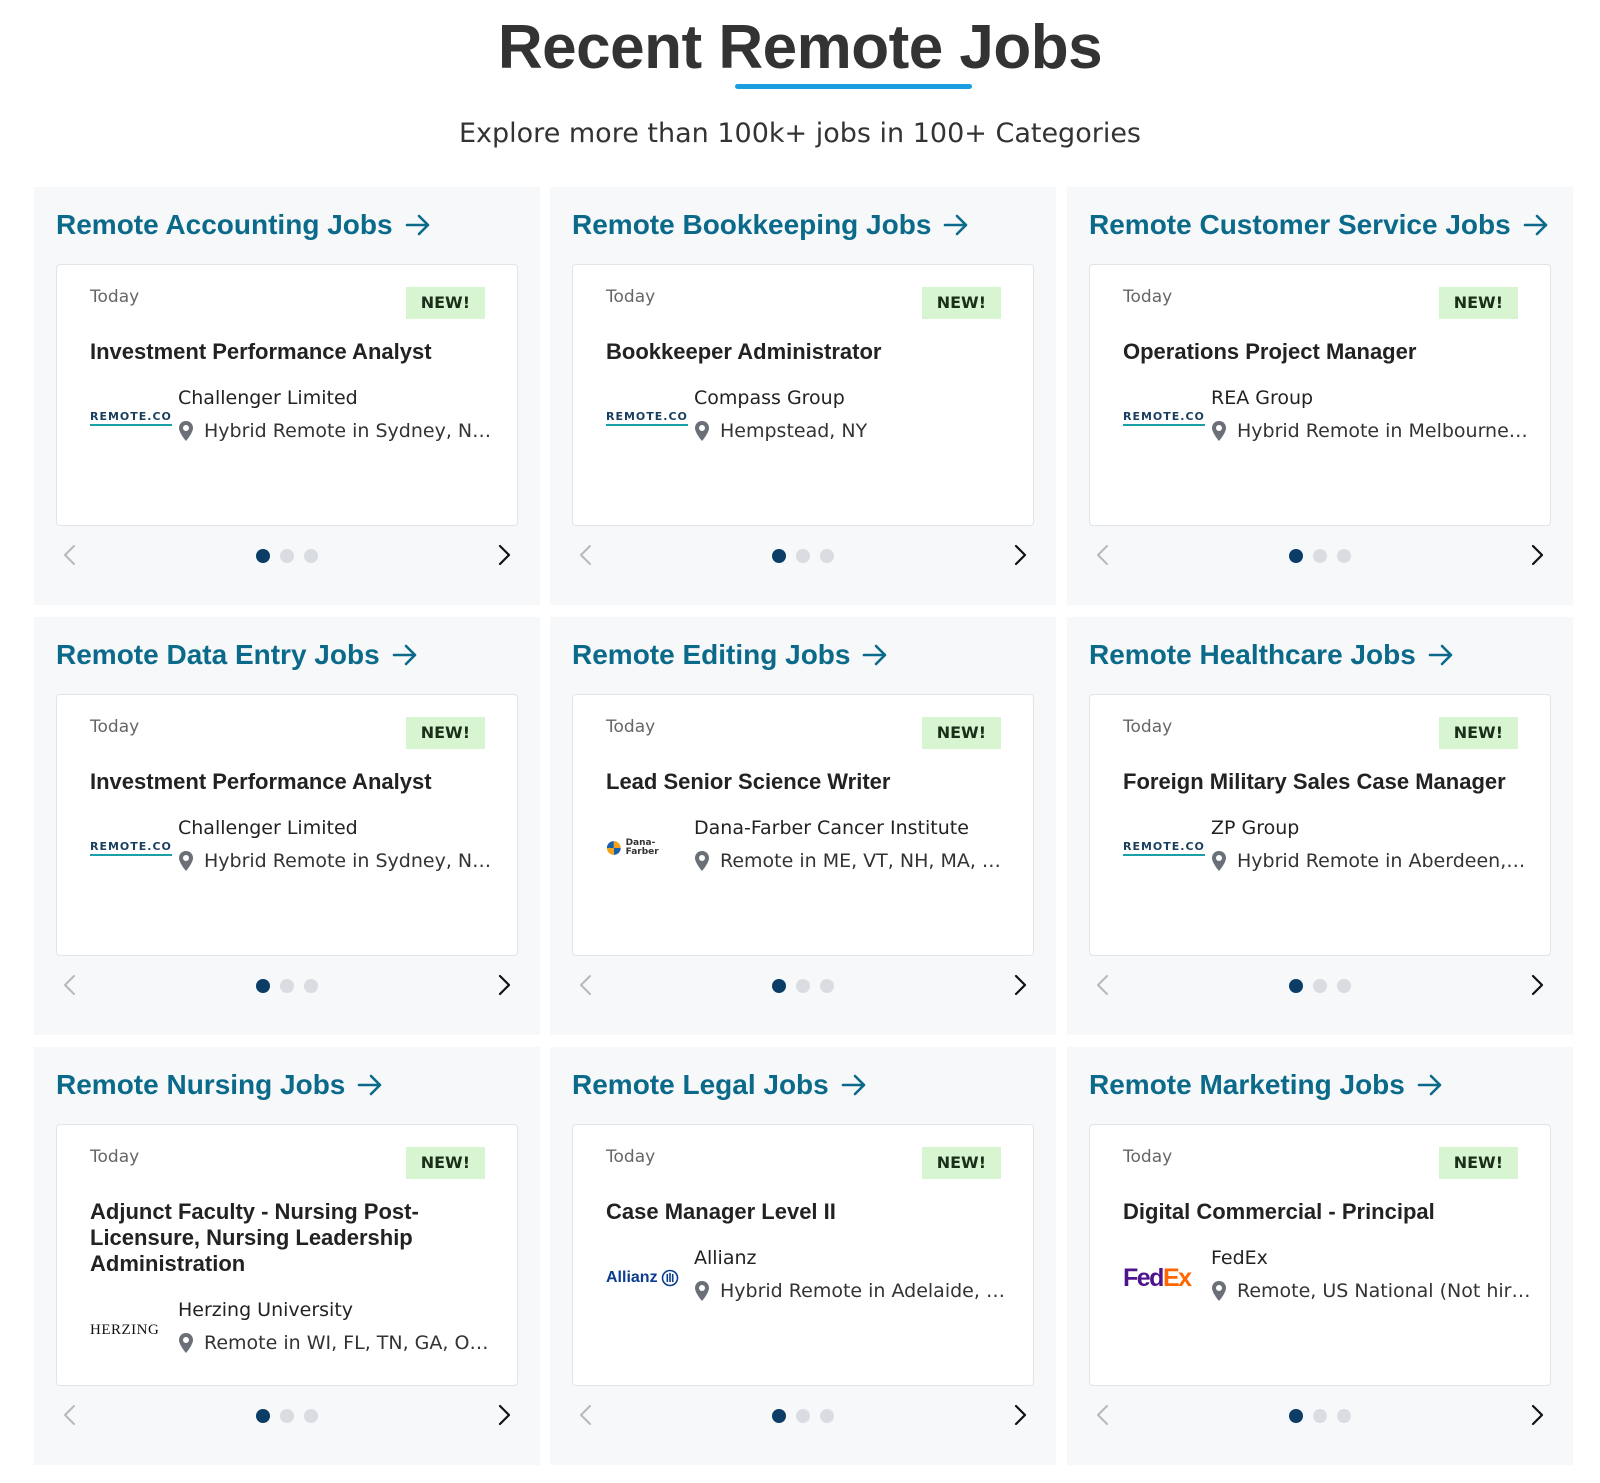  I want to click on job-title: Operations Project Manager, so click(1323, 352).